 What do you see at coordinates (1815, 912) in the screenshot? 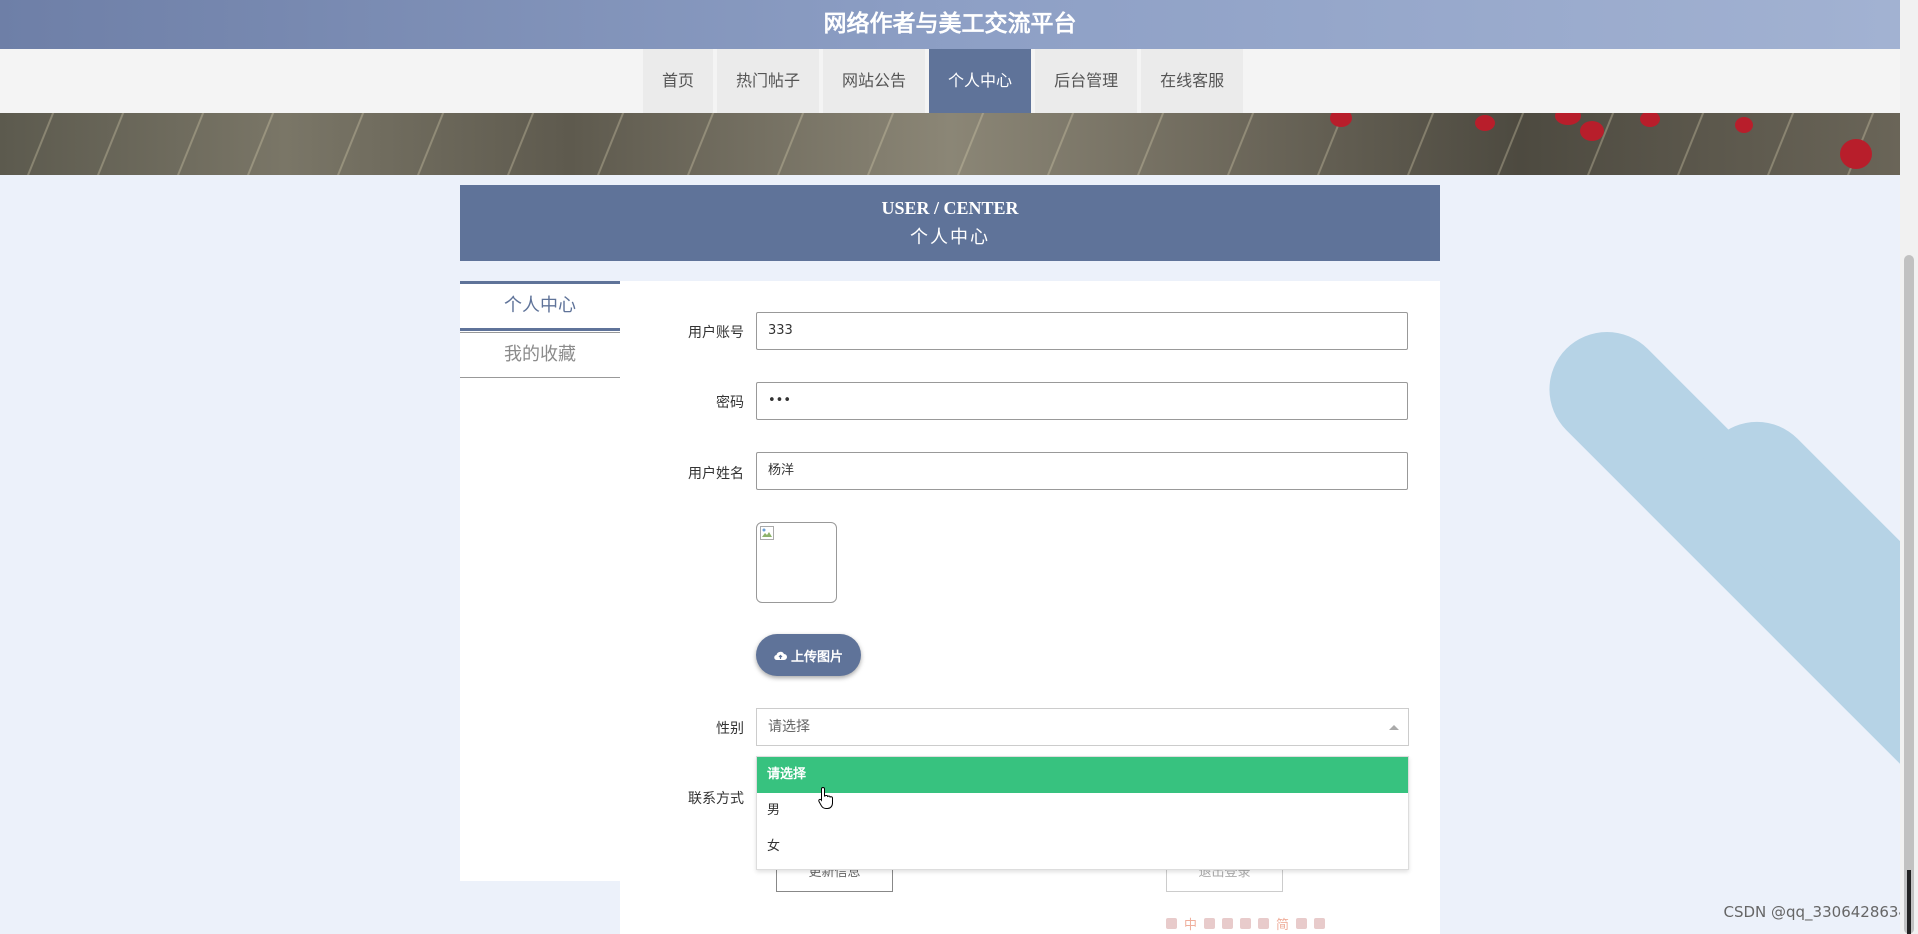
I see `csdn-watermark: CSDN @qq_3306428634` at bounding box center [1815, 912].